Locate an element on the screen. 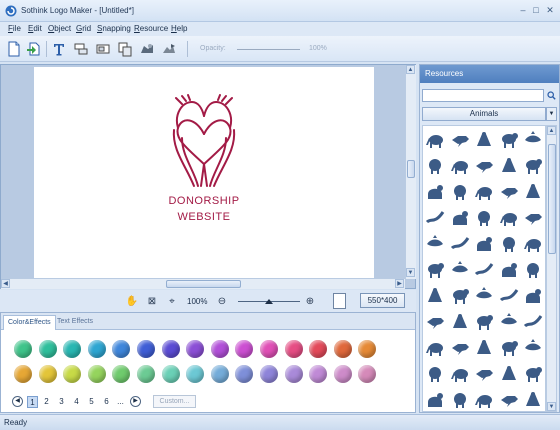 The image size is (560, 430). resource-search-input is located at coordinates (483, 95).